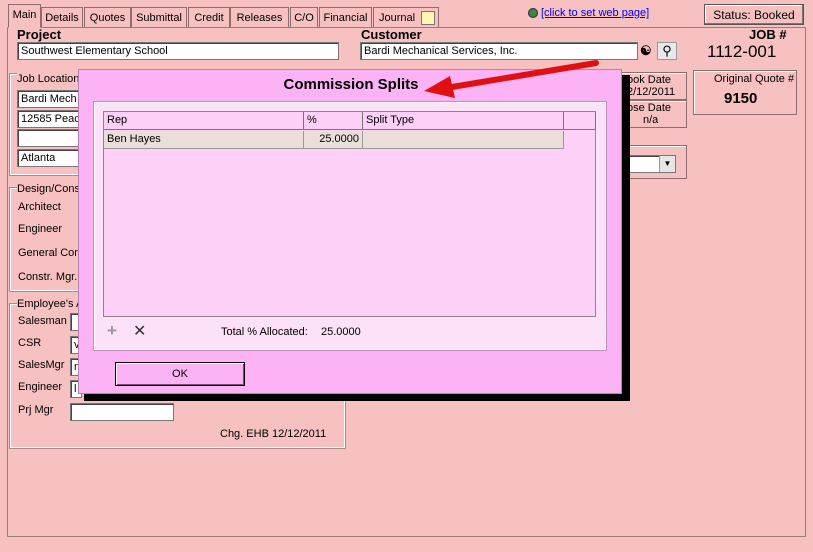 Image resolution: width=813 pixels, height=552 pixels. I want to click on annotation-arrow, so click(511, 79).